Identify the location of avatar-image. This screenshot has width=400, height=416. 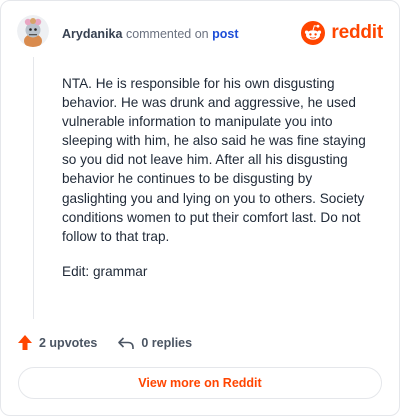
(33, 31).